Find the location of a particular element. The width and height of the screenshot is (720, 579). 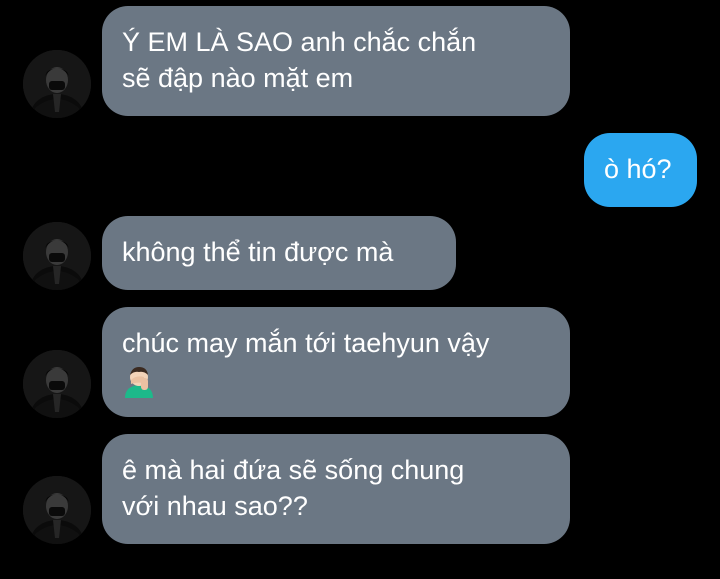

message-bubble-outgoing: ò hó? is located at coordinates (640, 170).